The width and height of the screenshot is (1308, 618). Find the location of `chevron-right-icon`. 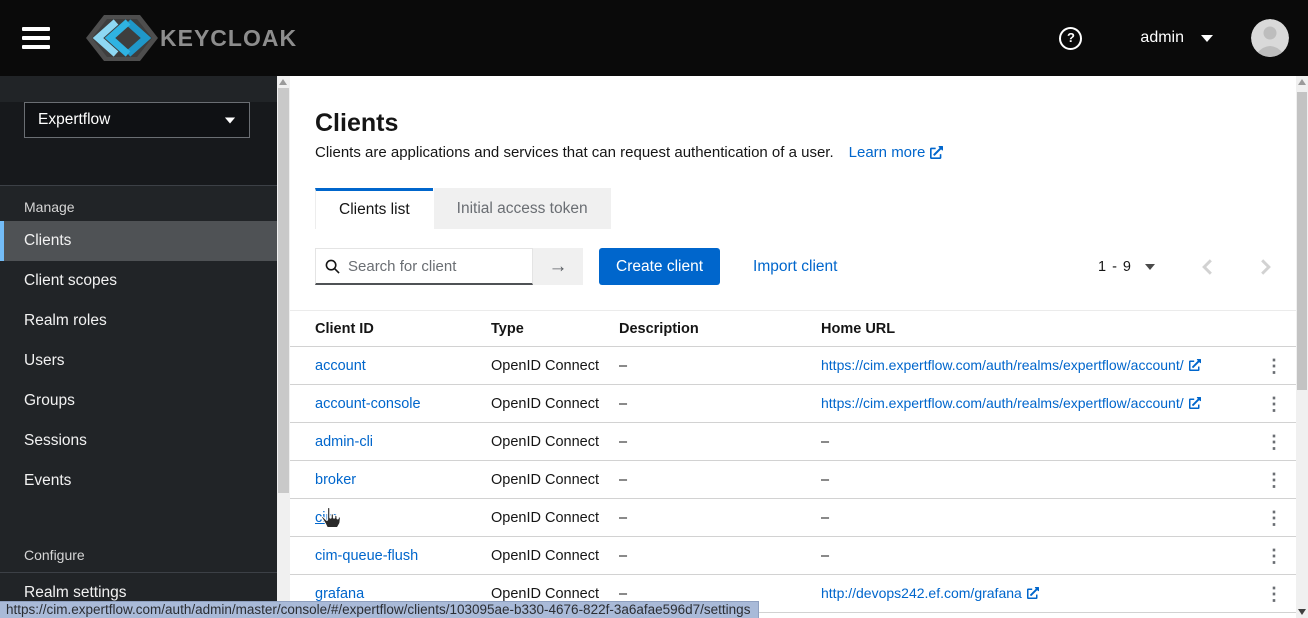

chevron-right-icon is located at coordinates (1266, 266).